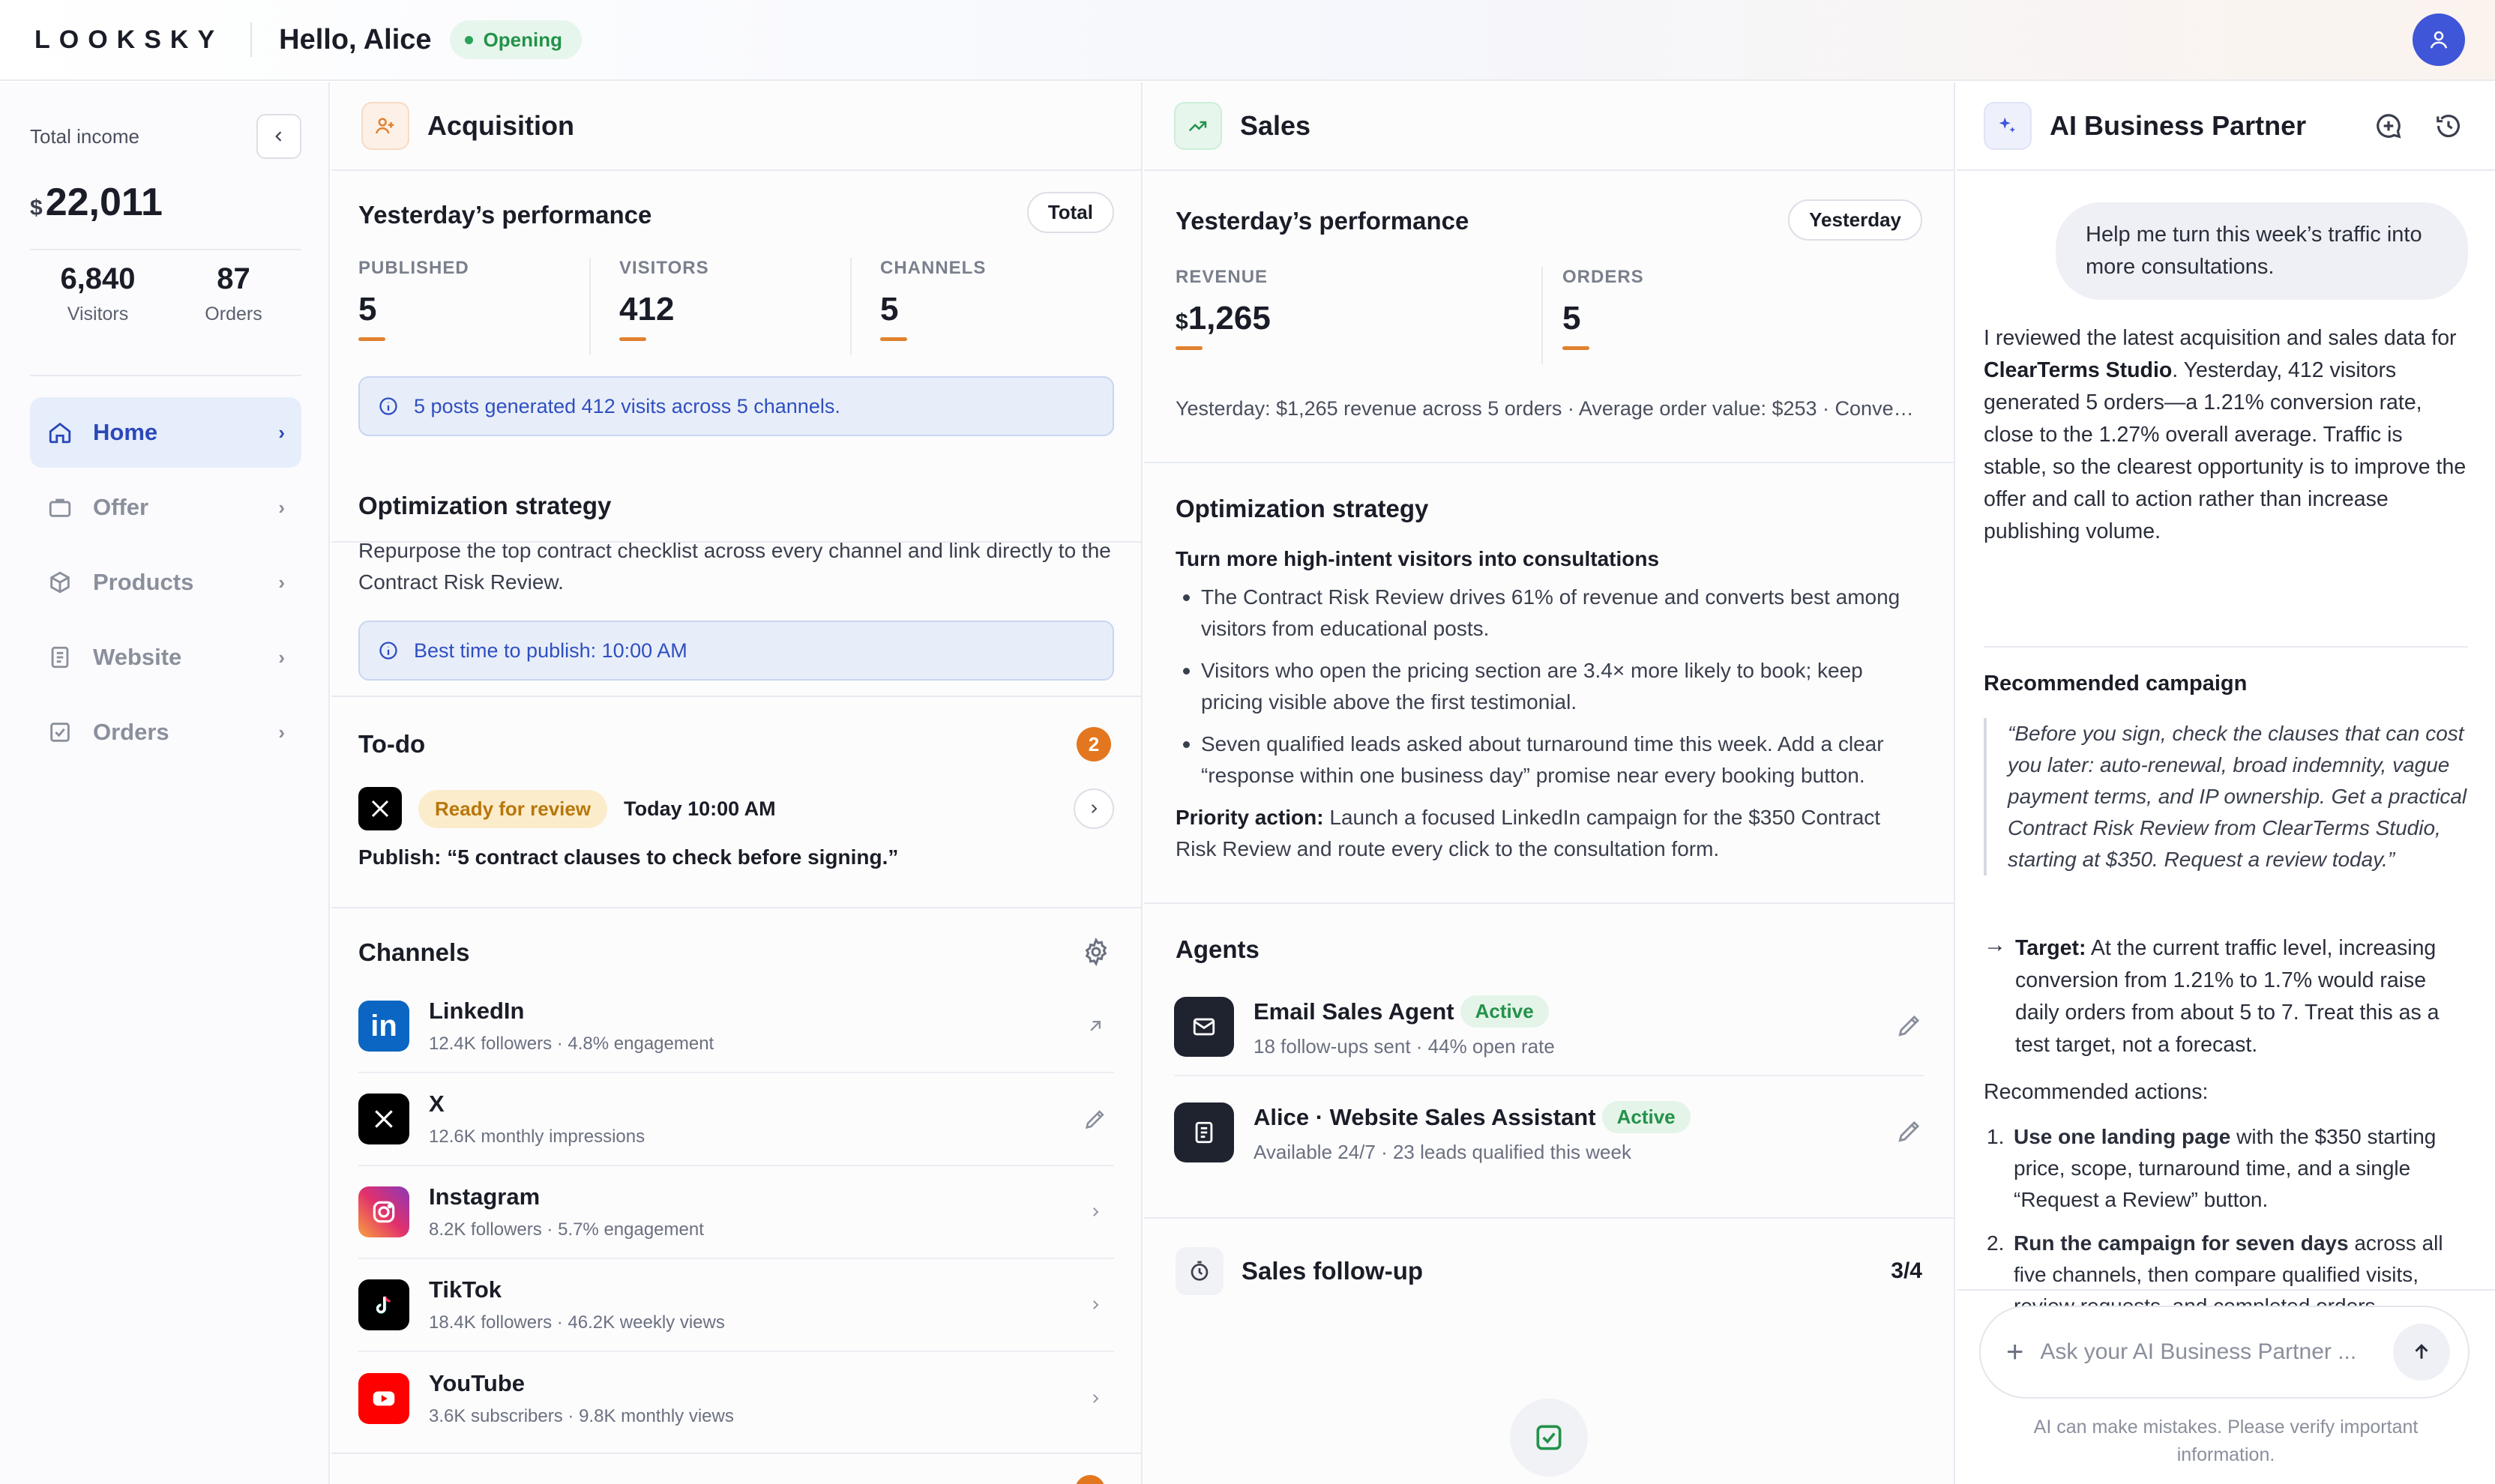  I want to click on new-chat-button, so click(2388, 126).